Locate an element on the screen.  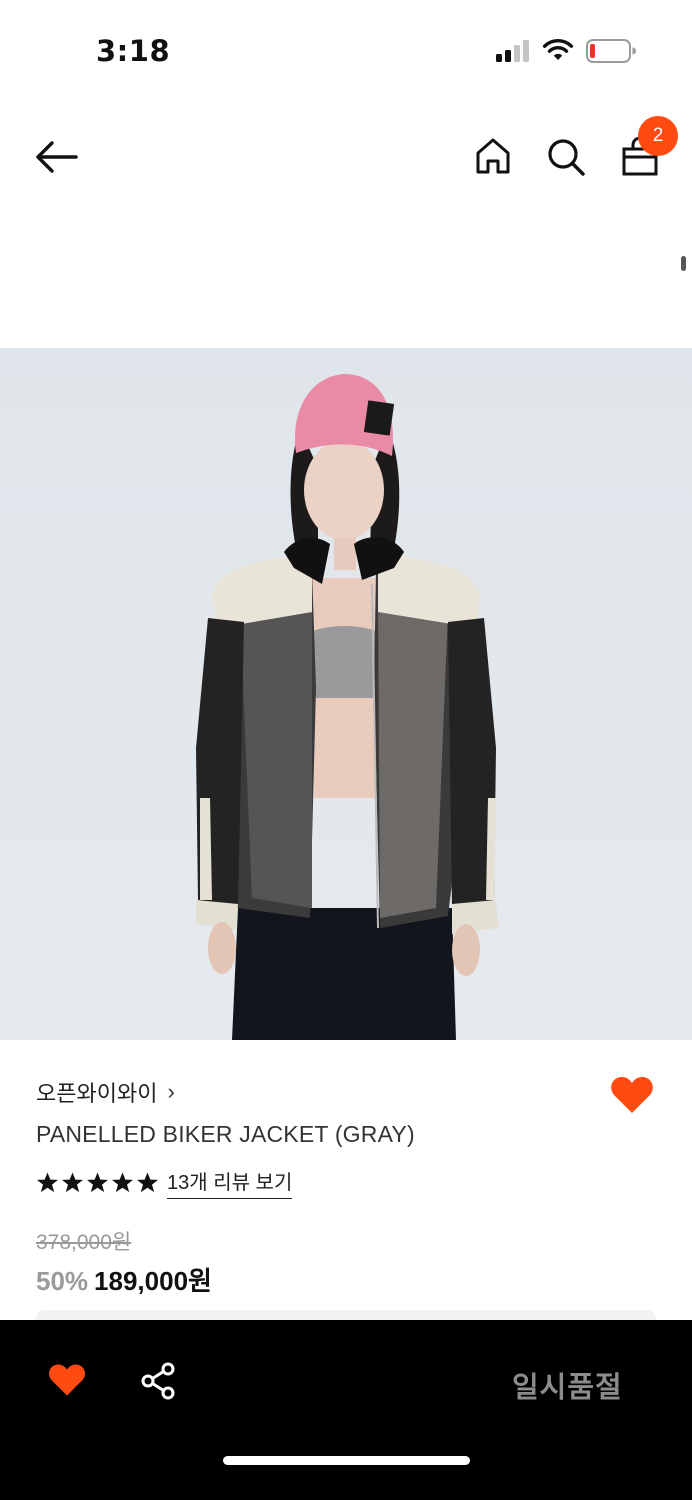
product-name: PANELLED BIKER JACKET (GRAY) is located at coordinates (225, 1134).